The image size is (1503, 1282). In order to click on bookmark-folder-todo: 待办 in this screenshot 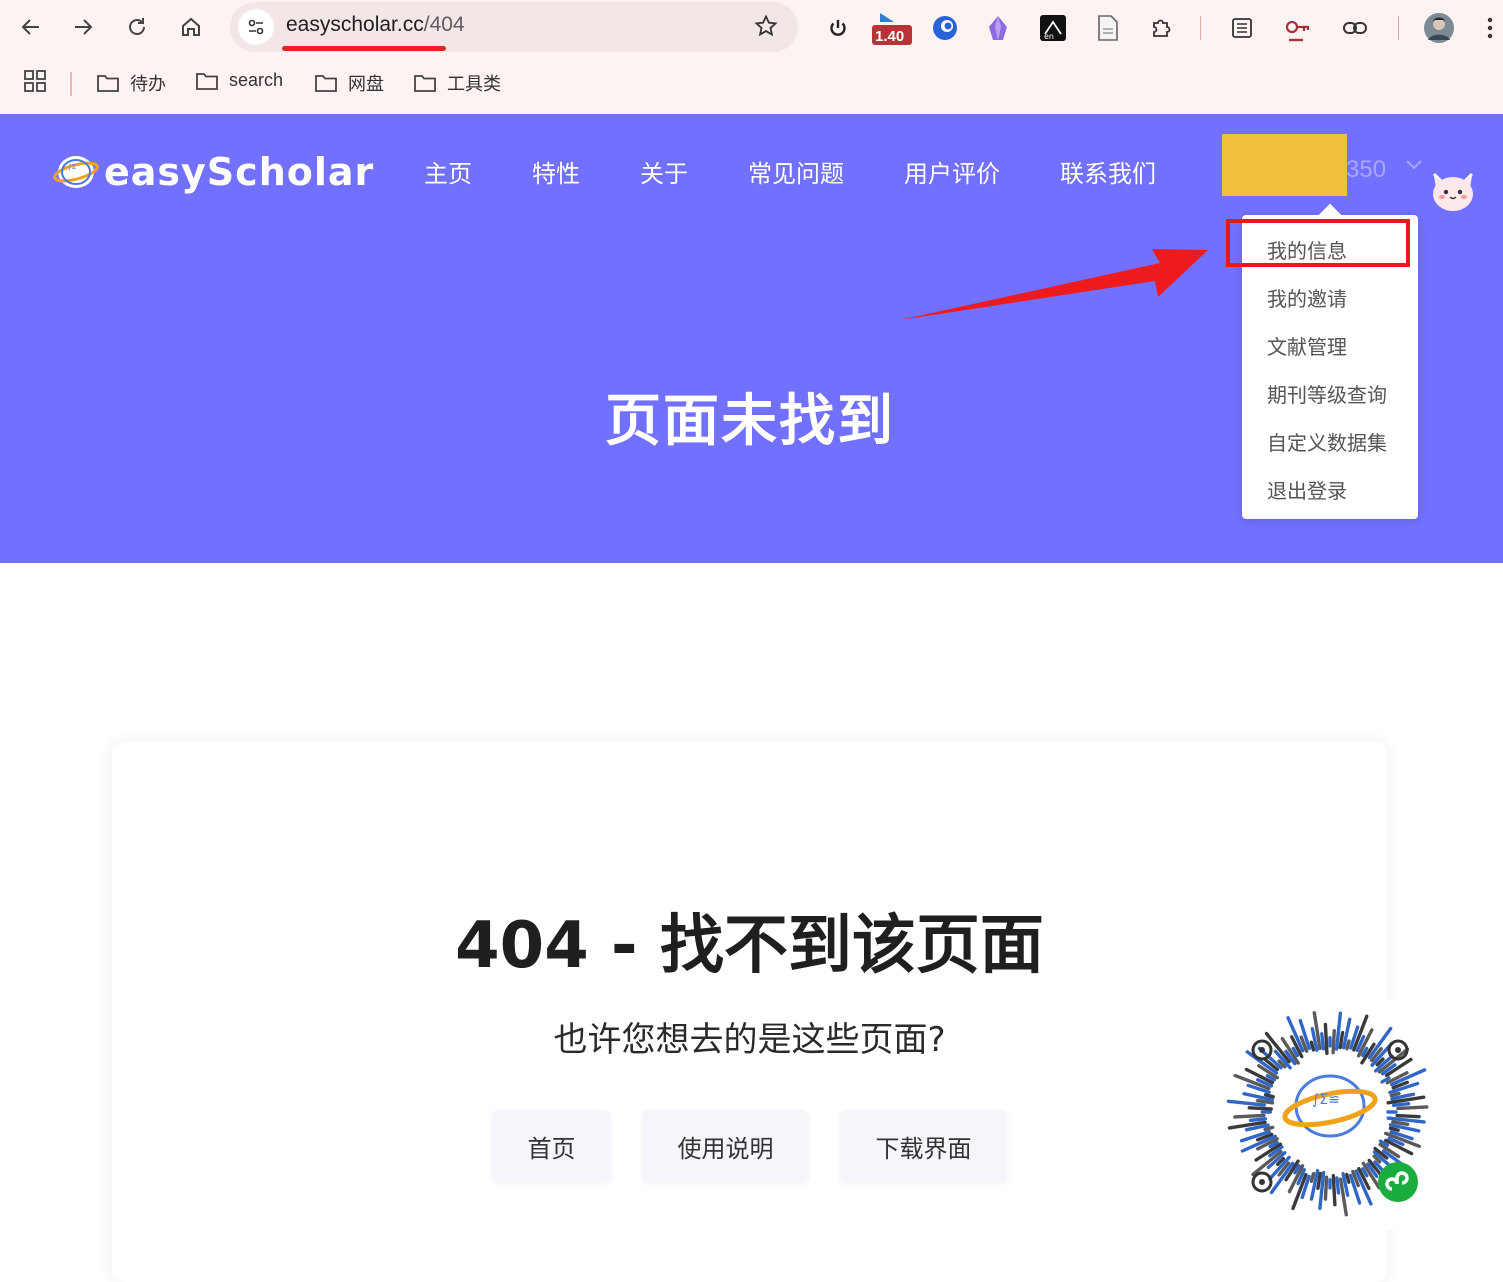, I will do `click(131, 83)`.